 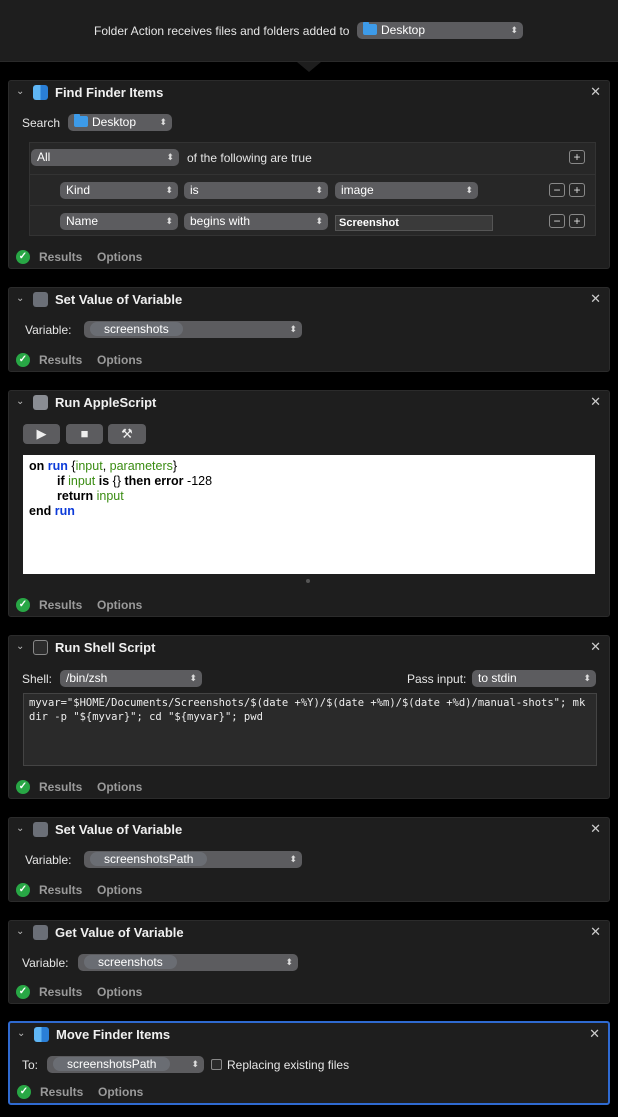 I want to click on condition-field-popup: Kind ⬍, so click(x=119, y=190).